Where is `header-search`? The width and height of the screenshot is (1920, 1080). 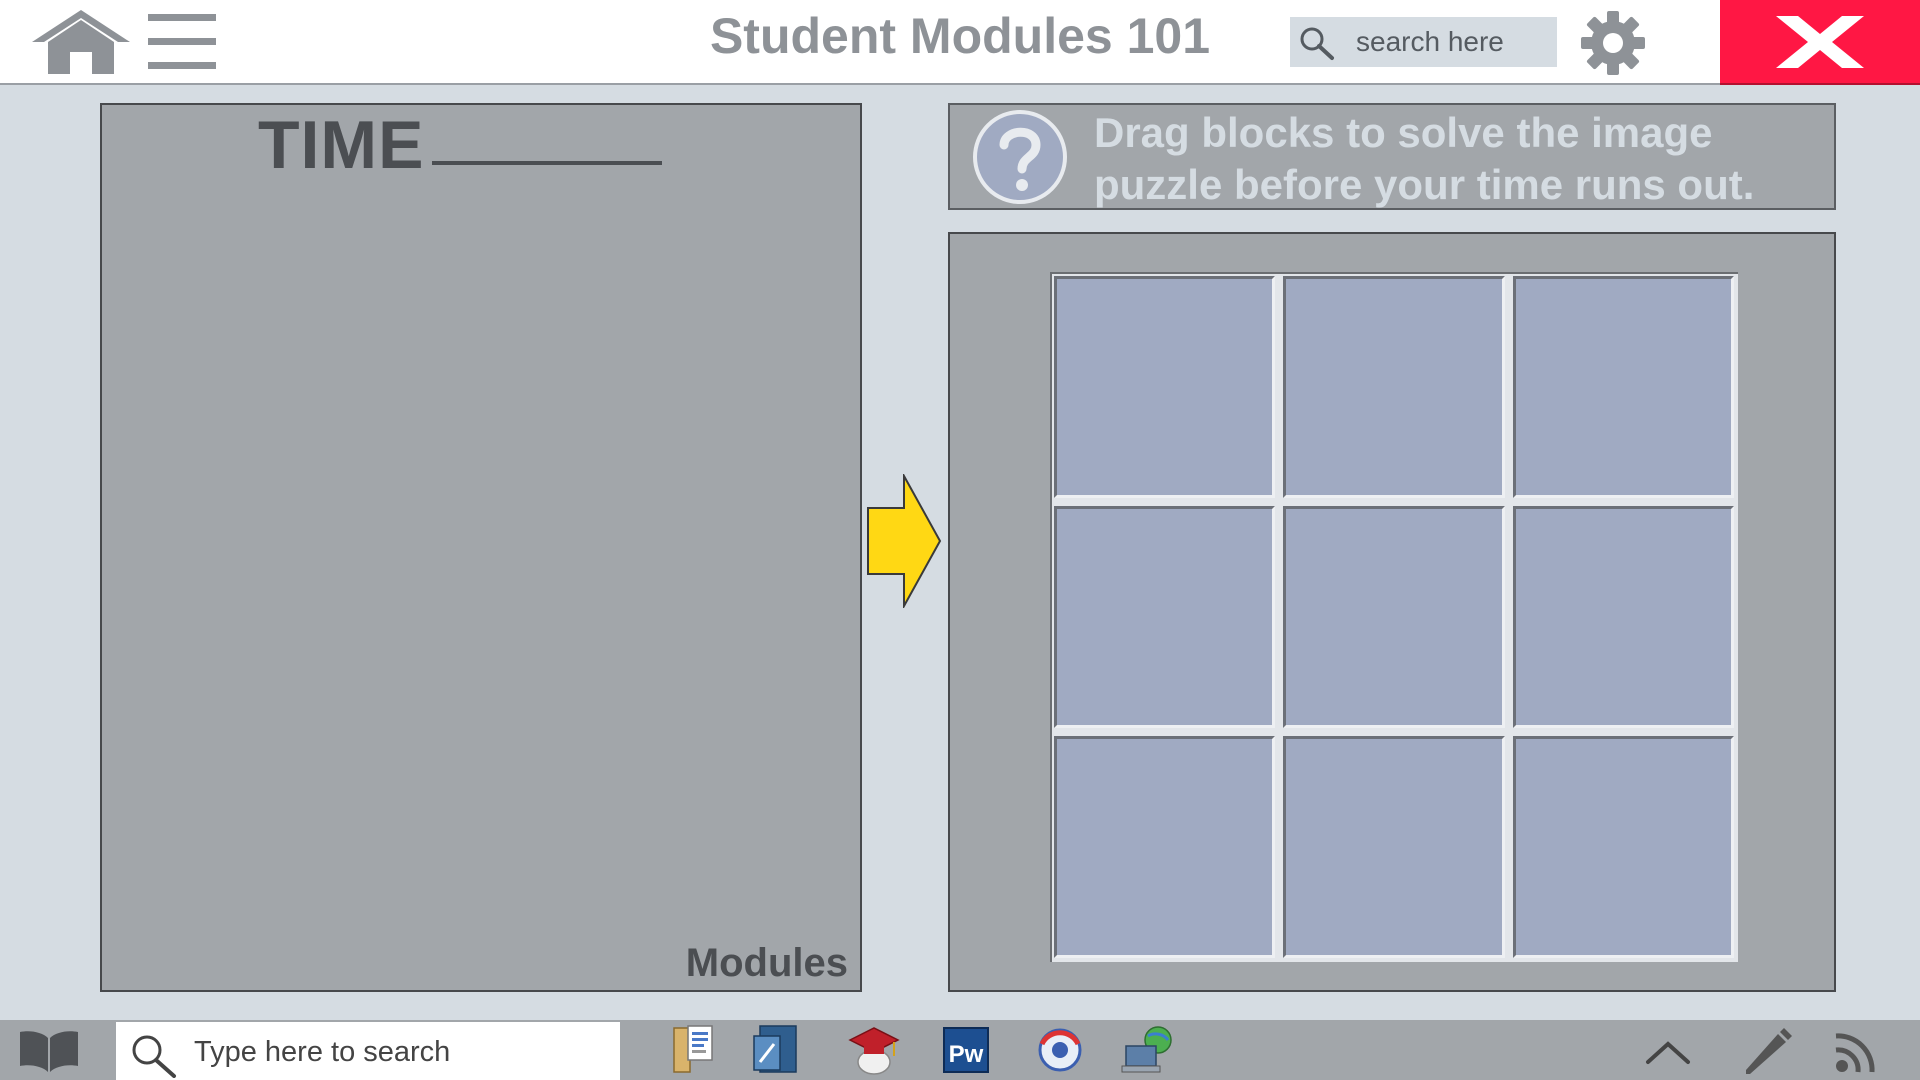 header-search is located at coordinates (1423, 42).